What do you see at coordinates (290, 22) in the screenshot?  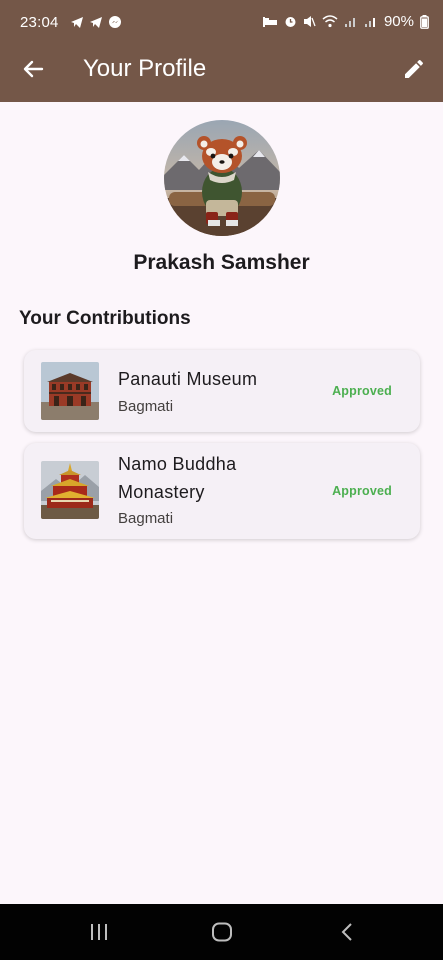 I see `alarm-icon` at bounding box center [290, 22].